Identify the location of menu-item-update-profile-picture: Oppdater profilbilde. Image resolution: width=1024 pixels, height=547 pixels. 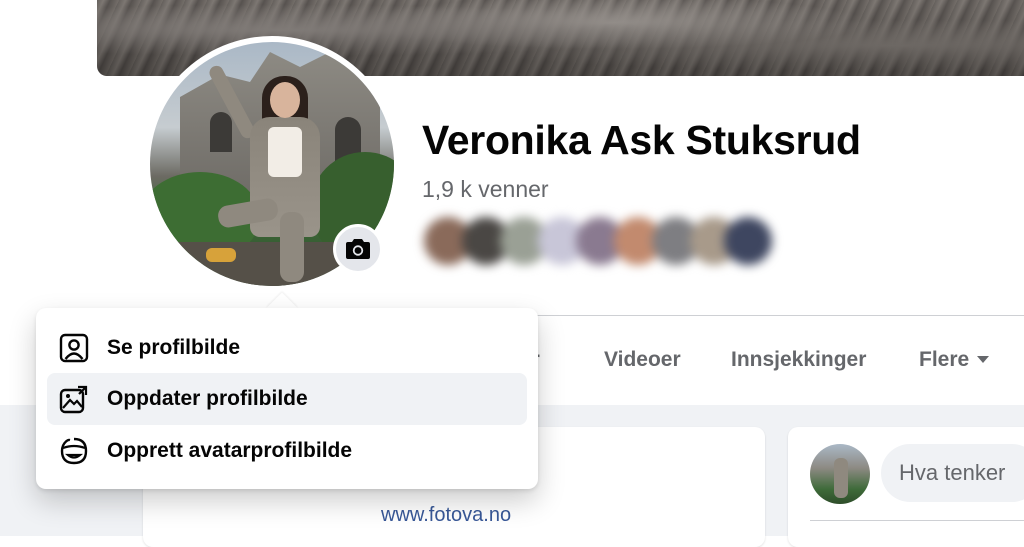
(287, 399).